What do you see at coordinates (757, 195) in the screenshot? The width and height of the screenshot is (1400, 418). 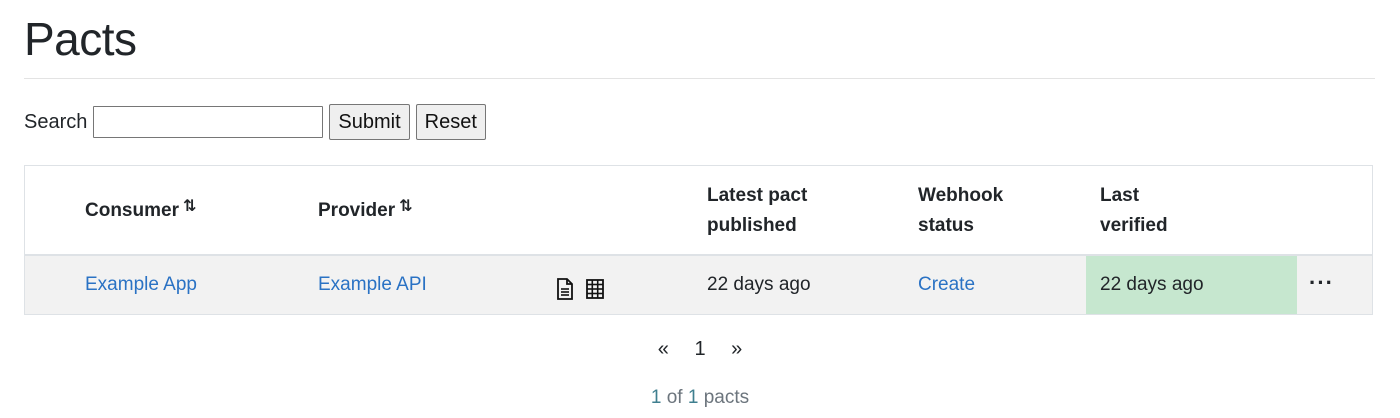 I see `header-latest-line1: Latest pact` at bounding box center [757, 195].